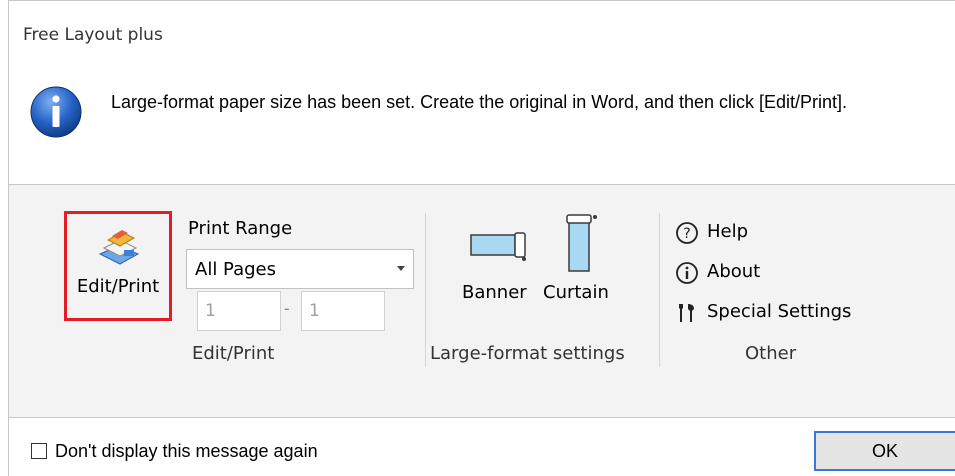  Describe the element at coordinates (771, 353) in the screenshot. I see `group-label-other: Other` at that location.